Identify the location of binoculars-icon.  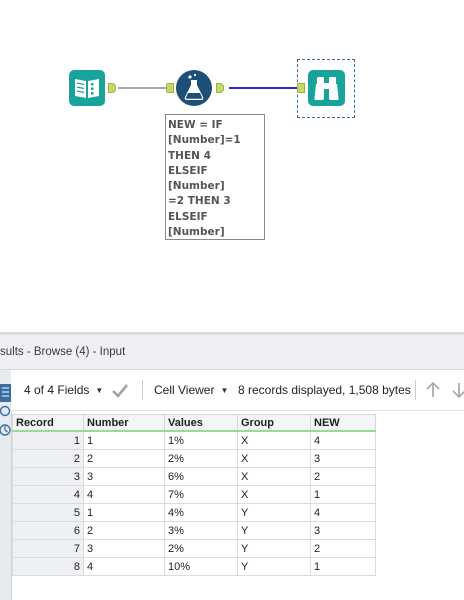
(326, 88).